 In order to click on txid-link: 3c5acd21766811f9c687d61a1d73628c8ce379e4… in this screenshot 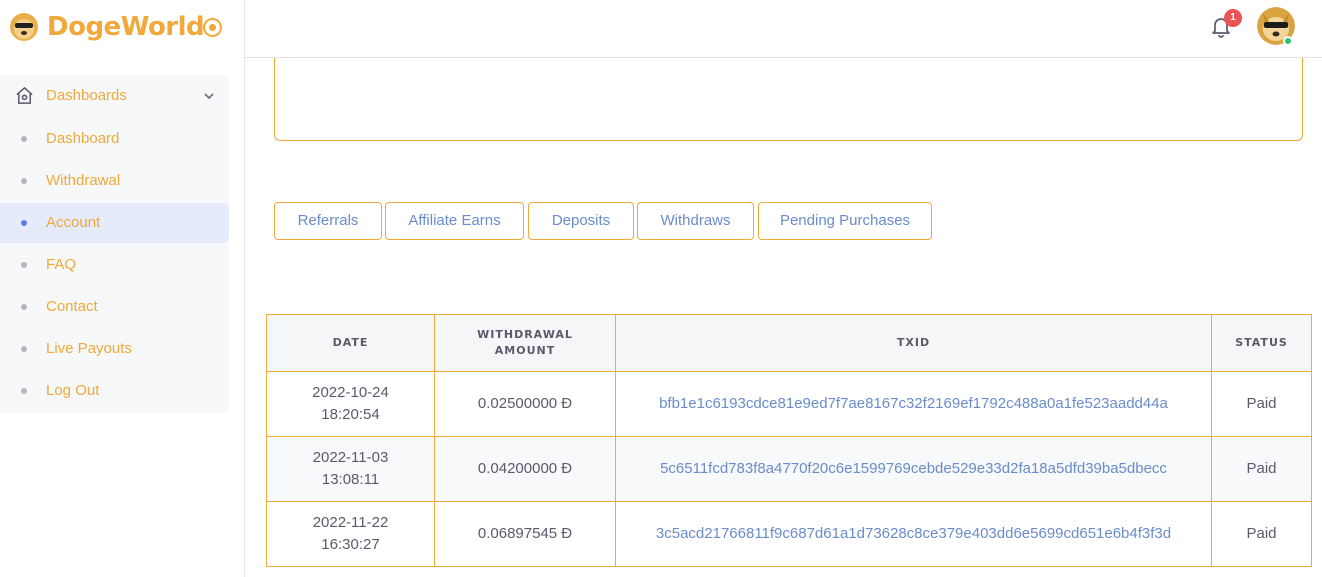, I will do `click(913, 534)`.